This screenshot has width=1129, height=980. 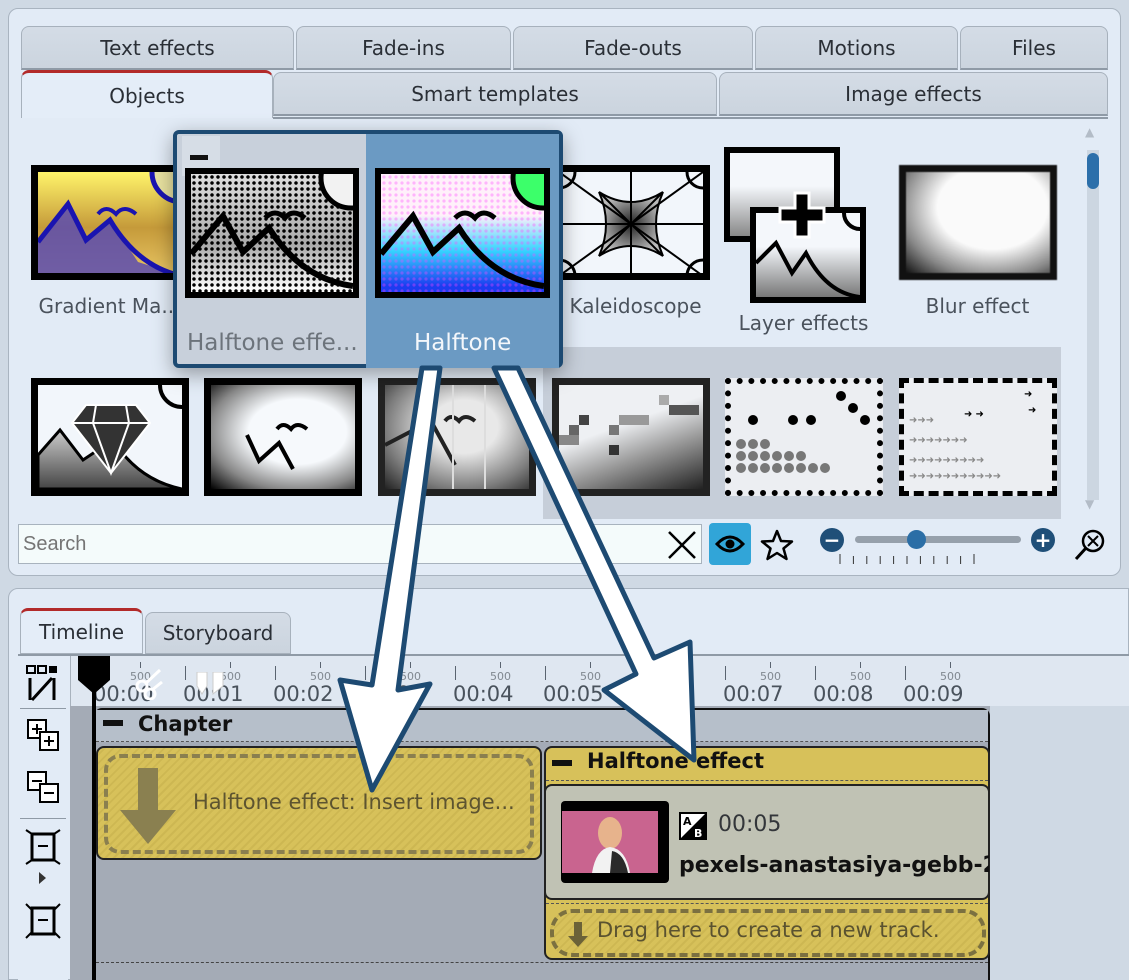 What do you see at coordinates (43, 683) in the screenshot?
I see `snap-tool-button` at bounding box center [43, 683].